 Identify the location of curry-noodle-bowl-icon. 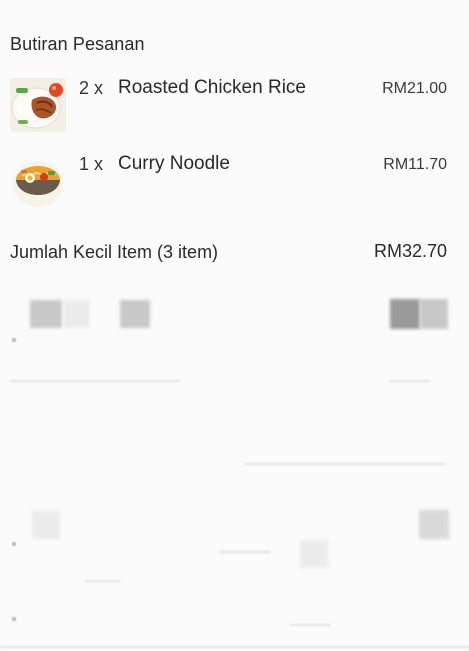
(38, 183).